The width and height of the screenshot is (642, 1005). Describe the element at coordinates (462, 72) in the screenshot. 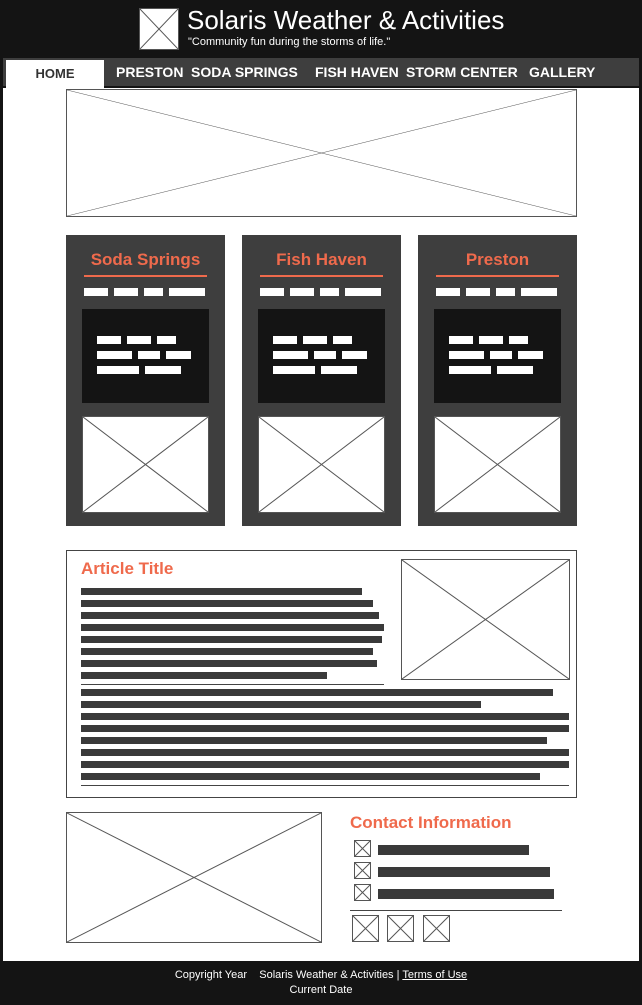

I see `nav-item-storm-center: STORM CENTER` at that location.